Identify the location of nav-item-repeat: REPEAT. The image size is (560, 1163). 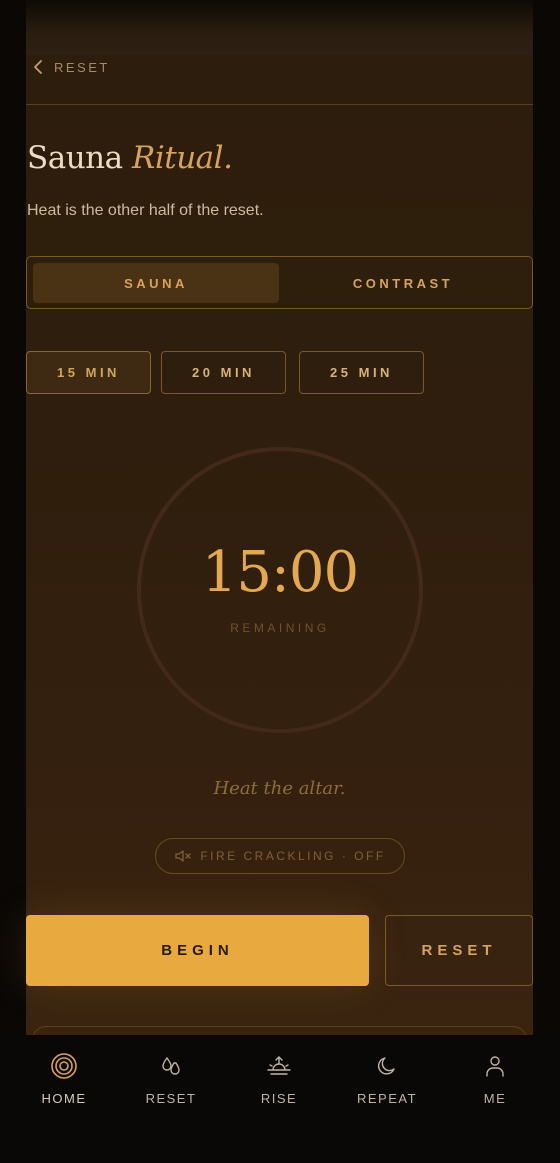
(387, 1078).